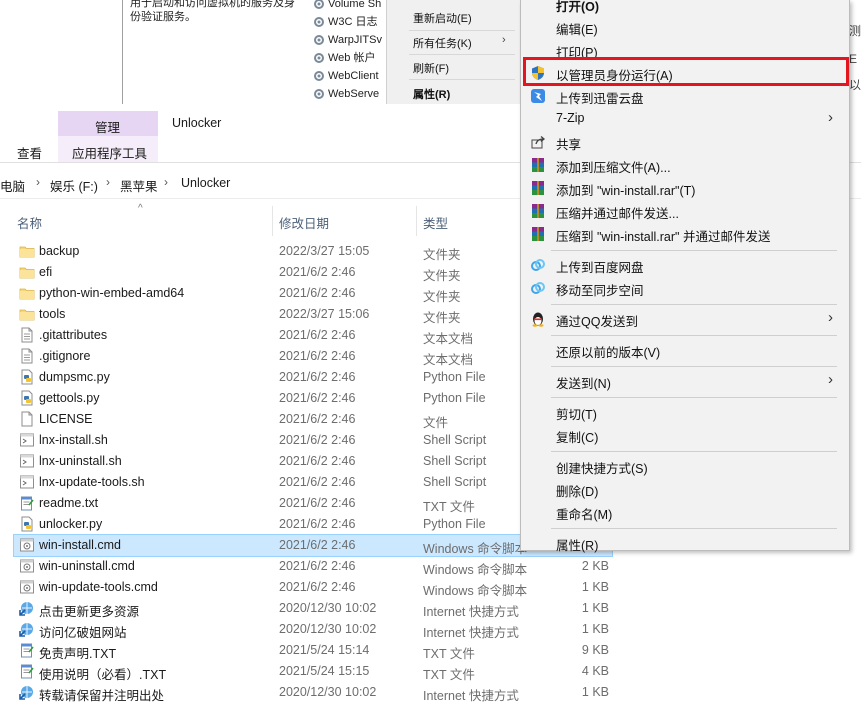 The width and height of the screenshot is (861, 704). I want to click on breadcrumb-item: Unlocker, so click(205, 183).